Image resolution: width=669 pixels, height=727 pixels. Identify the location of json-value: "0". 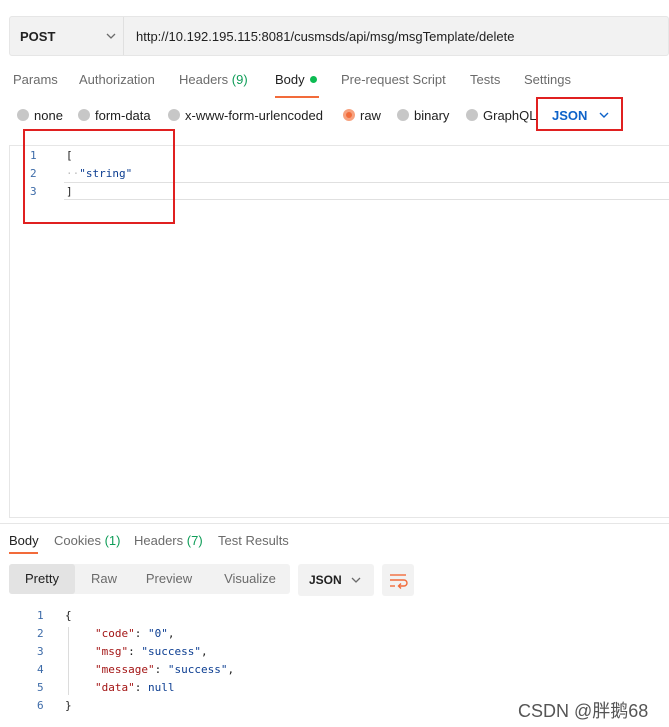
(158, 633).